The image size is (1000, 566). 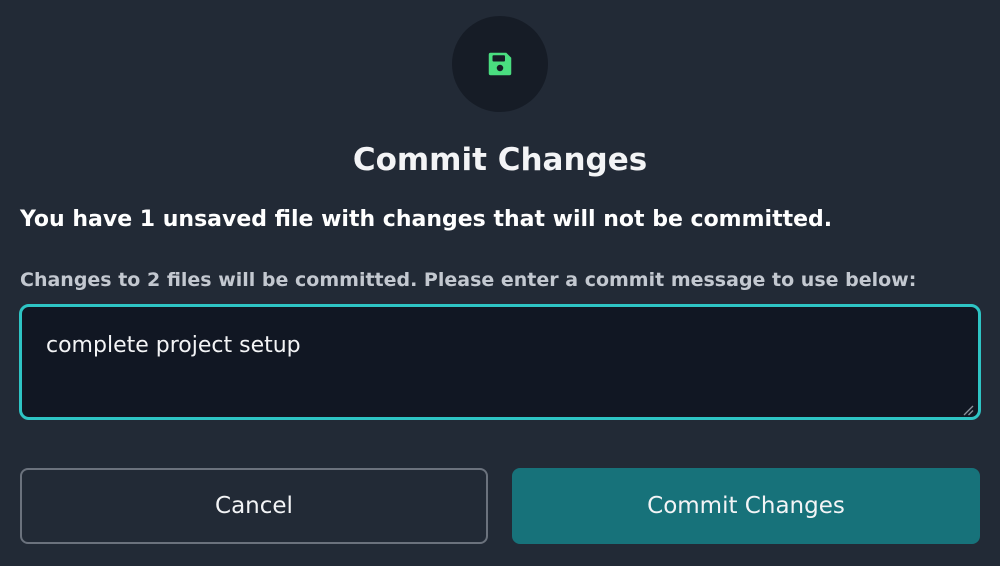 I want to click on icon-badge, so click(x=500, y=64).